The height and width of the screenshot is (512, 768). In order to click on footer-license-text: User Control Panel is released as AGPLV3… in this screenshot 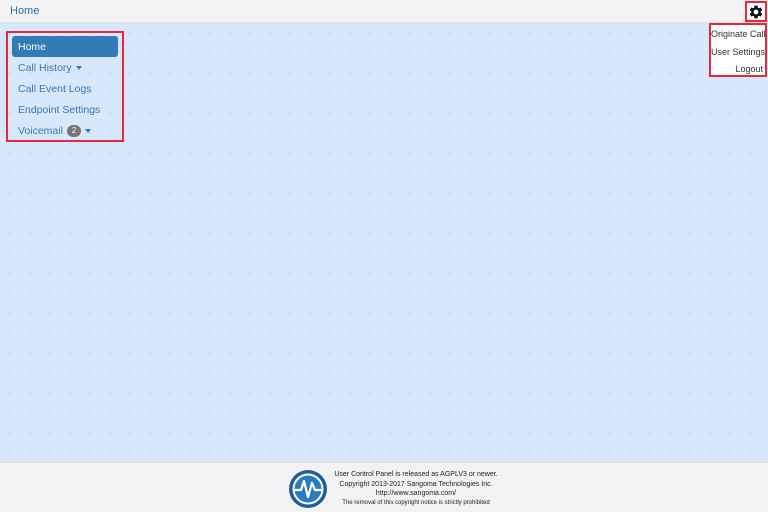, I will do `click(416, 474)`.